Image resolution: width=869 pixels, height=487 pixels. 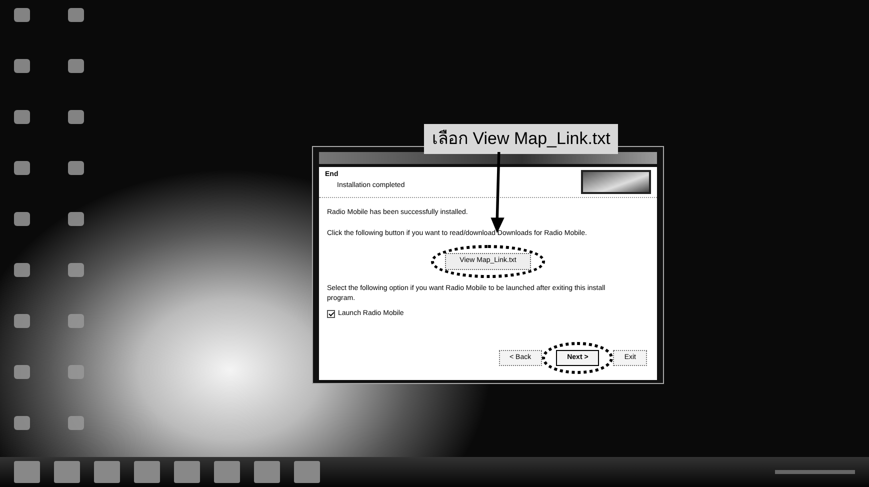 I want to click on annotation-label: เลือก View Map_Link.txt, so click(x=521, y=139).